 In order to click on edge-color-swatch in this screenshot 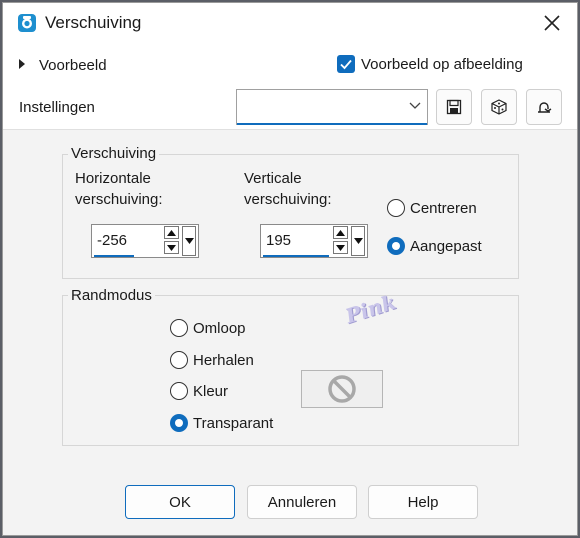, I will do `click(342, 389)`.